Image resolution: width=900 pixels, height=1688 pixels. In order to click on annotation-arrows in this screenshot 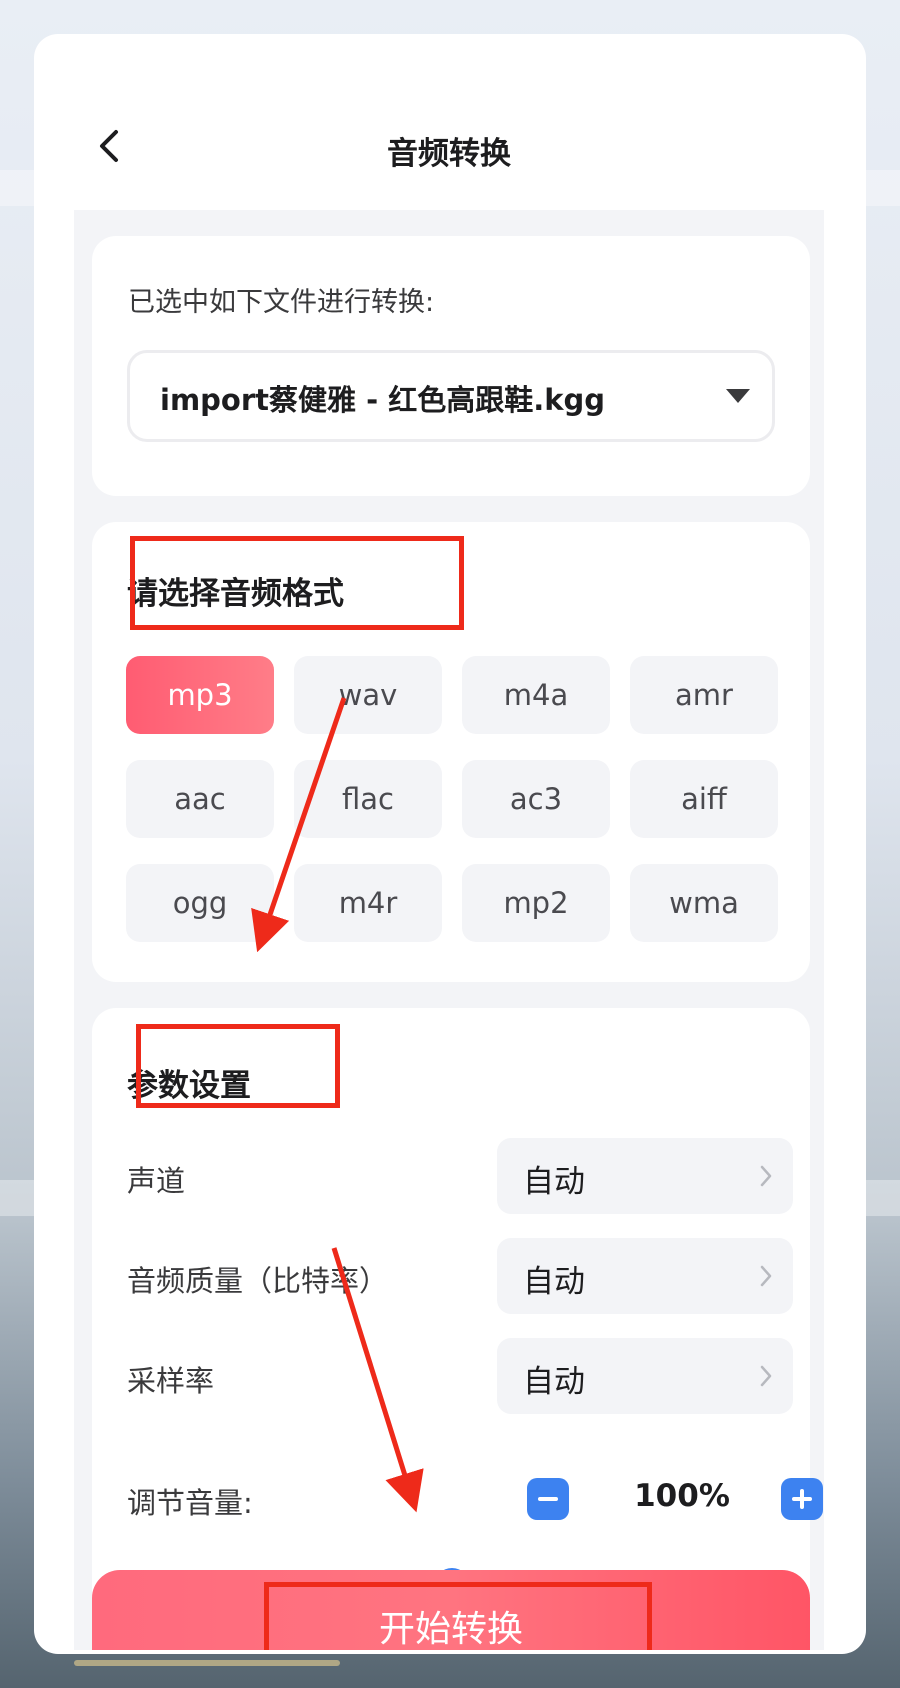, I will do `click(337, 1105)`.